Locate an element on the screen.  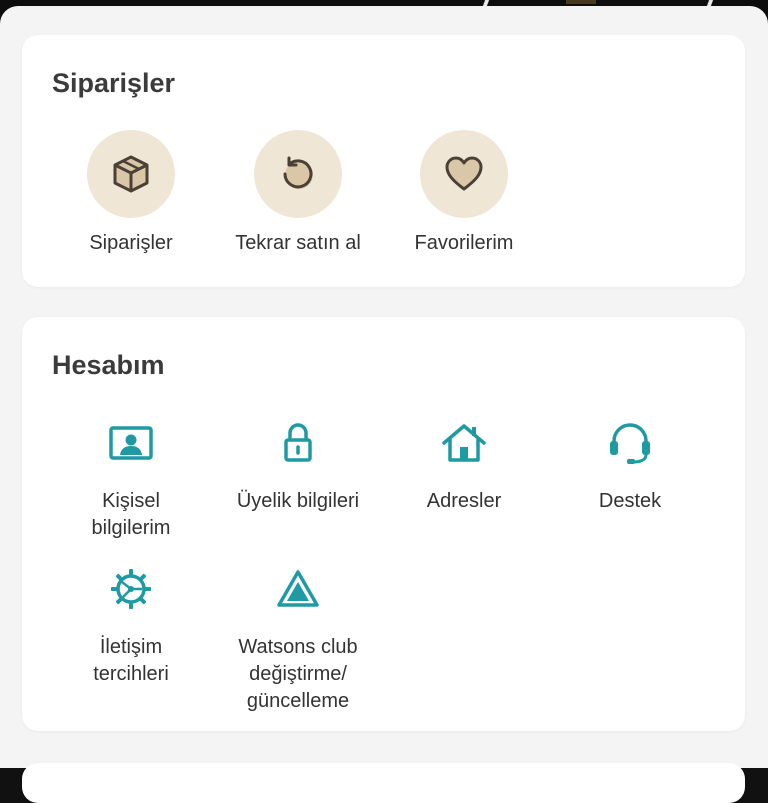
reorder-button: Tekrar satın al is located at coordinates (298, 192).